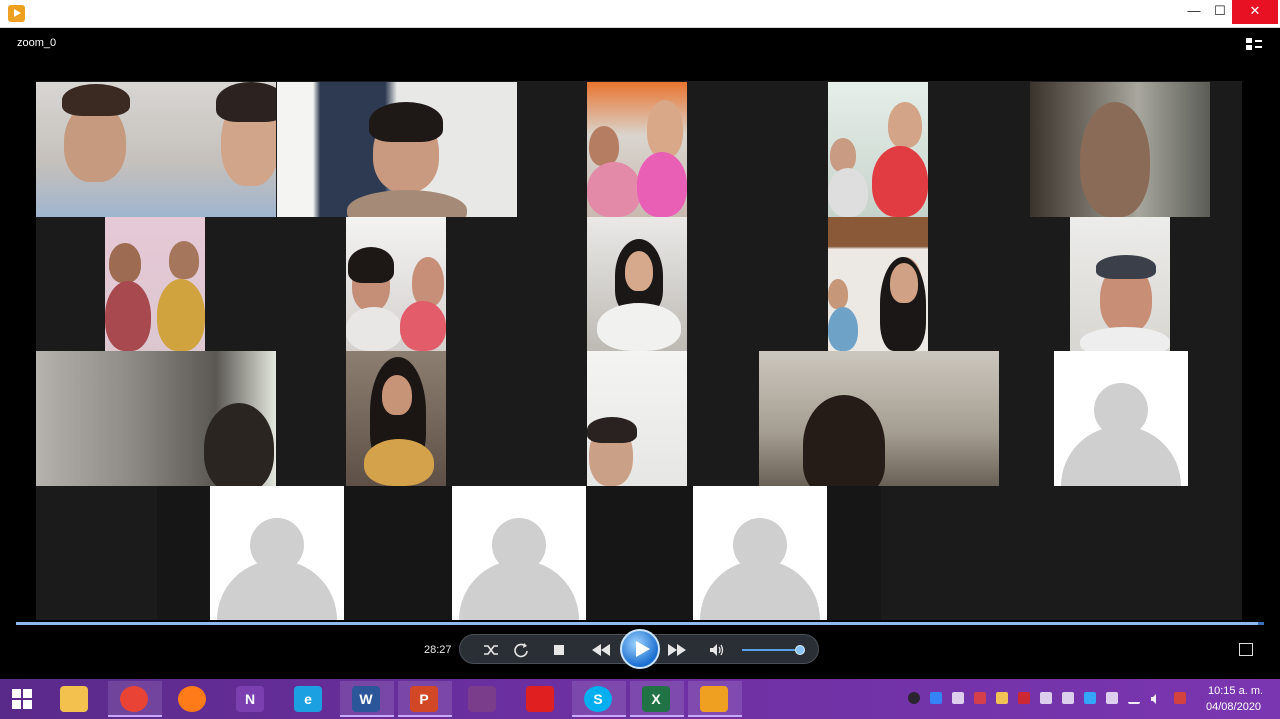 The image size is (1280, 719). What do you see at coordinates (491, 650) in the screenshot?
I see `shuffle-icon` at bounding box center [491, 650].